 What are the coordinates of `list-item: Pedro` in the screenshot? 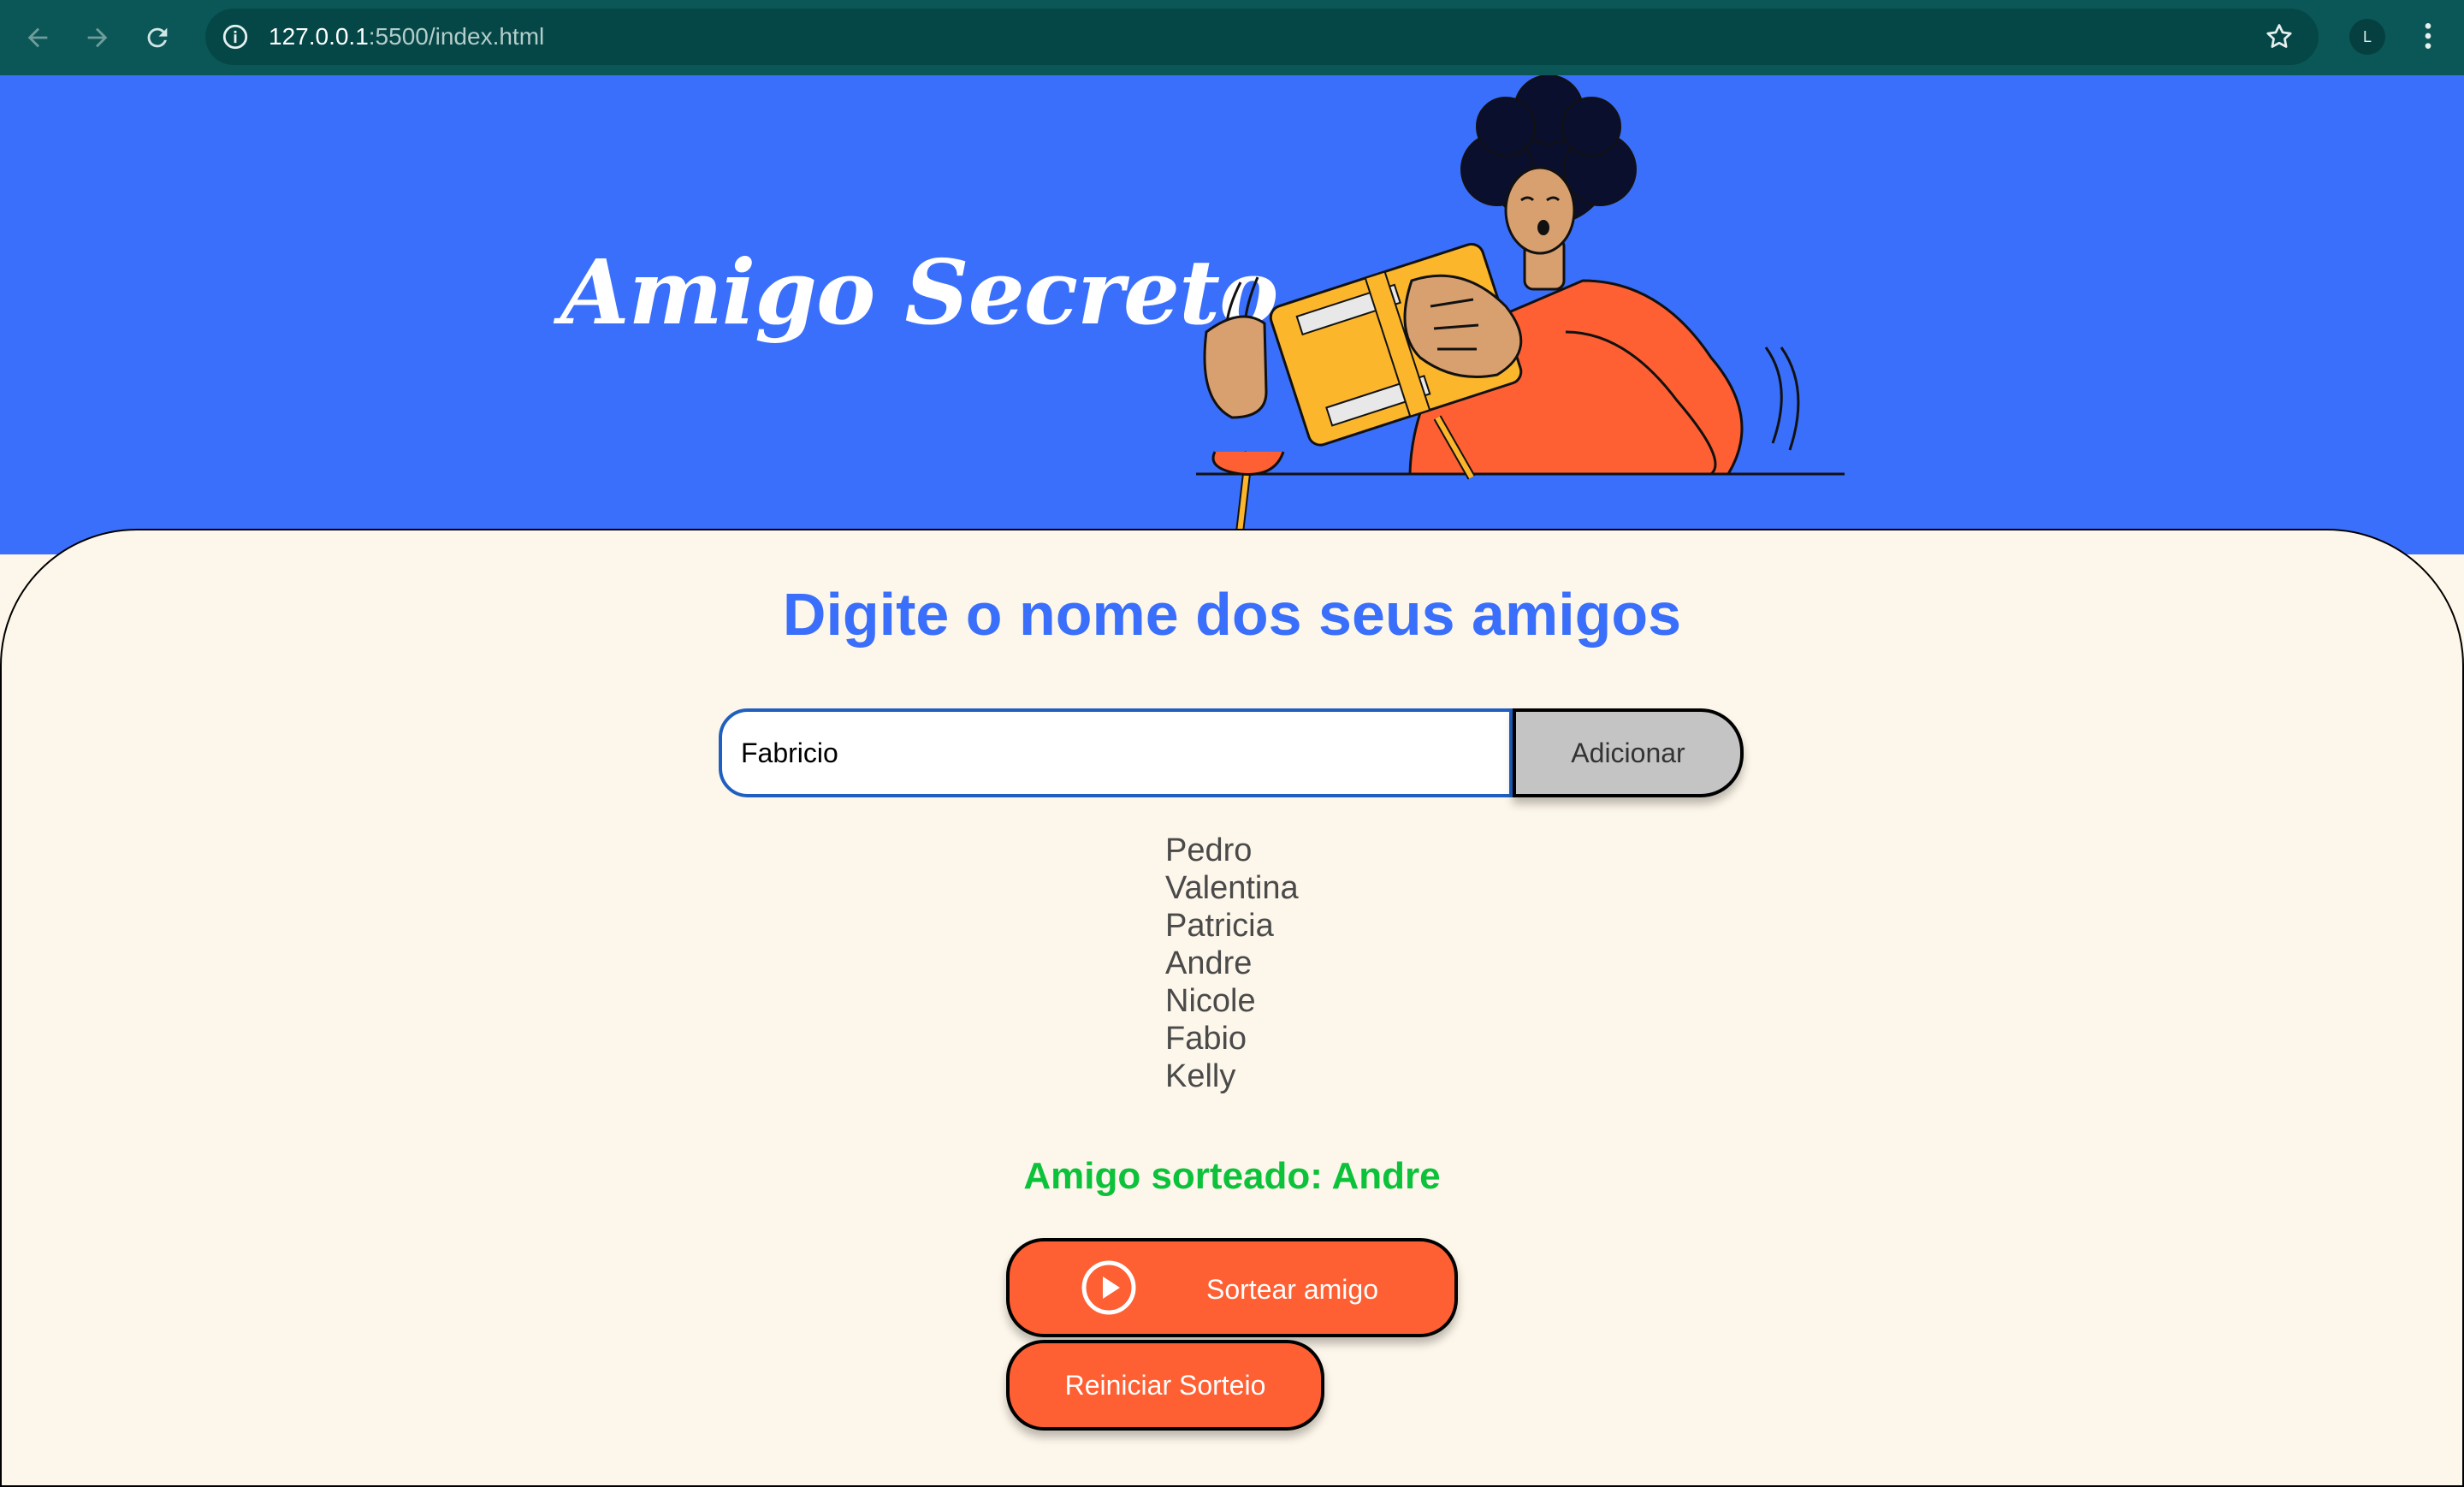 It's located at (1209, 850).